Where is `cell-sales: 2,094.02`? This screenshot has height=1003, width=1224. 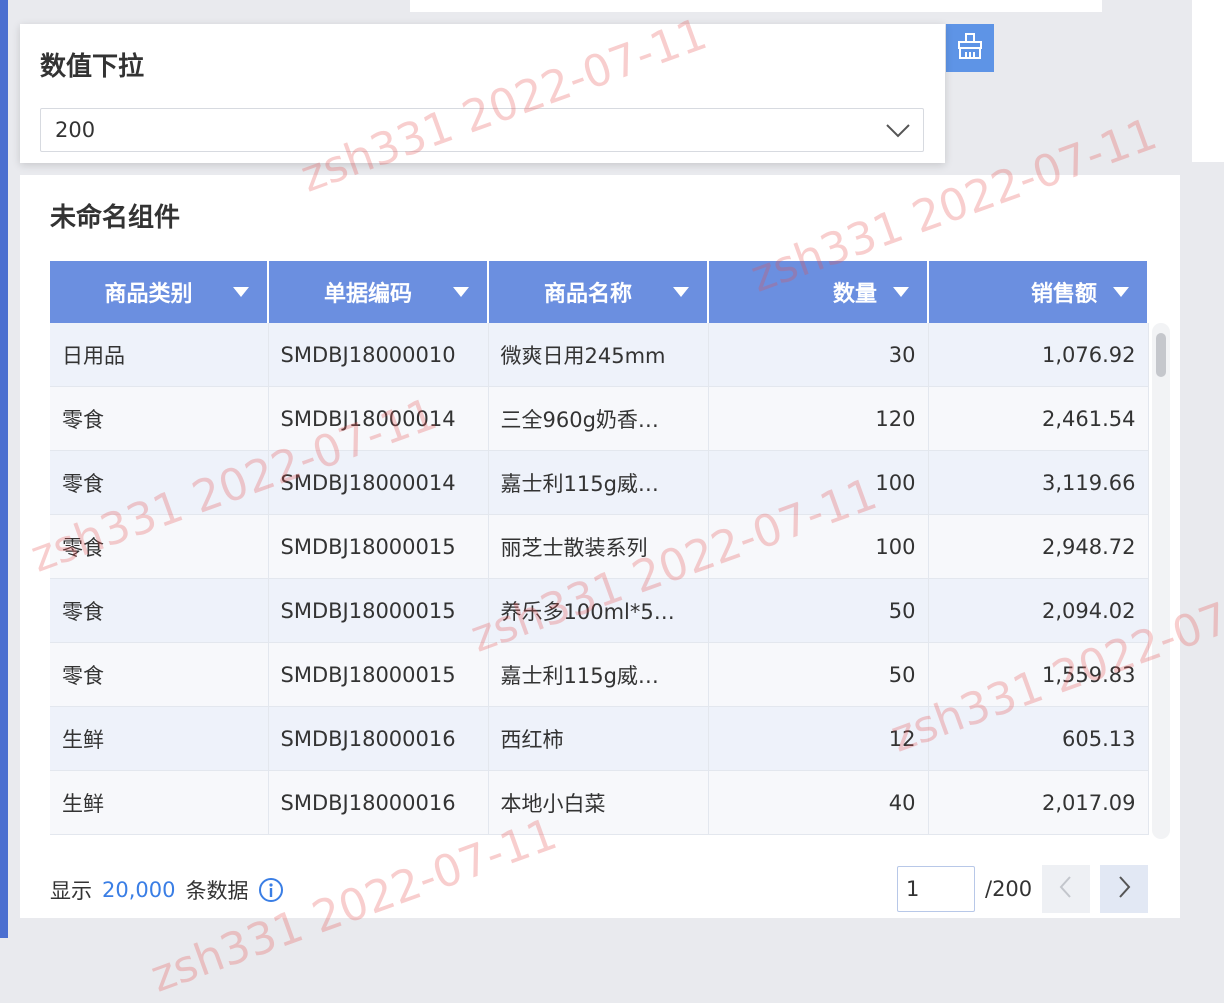 cell-sales: 2,094.02 is located at coordinates (1038, 610).